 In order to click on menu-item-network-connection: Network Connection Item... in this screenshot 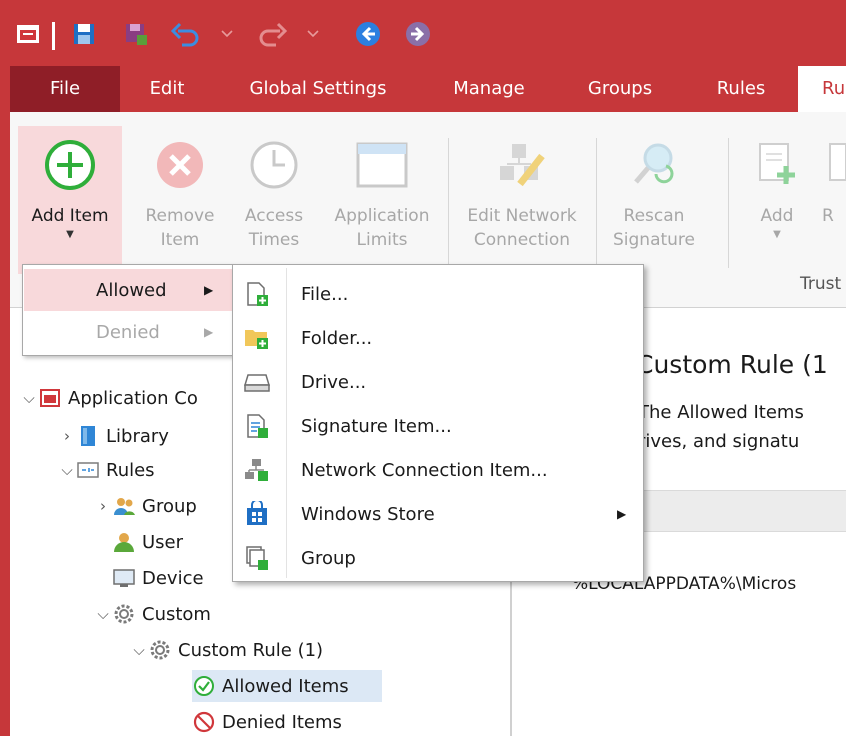, I will do `click(437, 470)`.